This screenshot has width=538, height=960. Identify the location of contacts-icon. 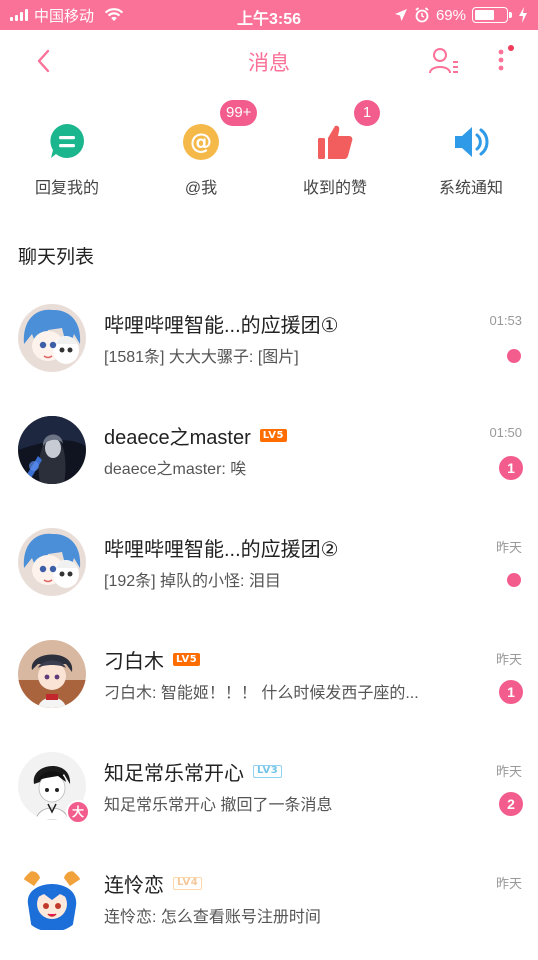
(443, 61).